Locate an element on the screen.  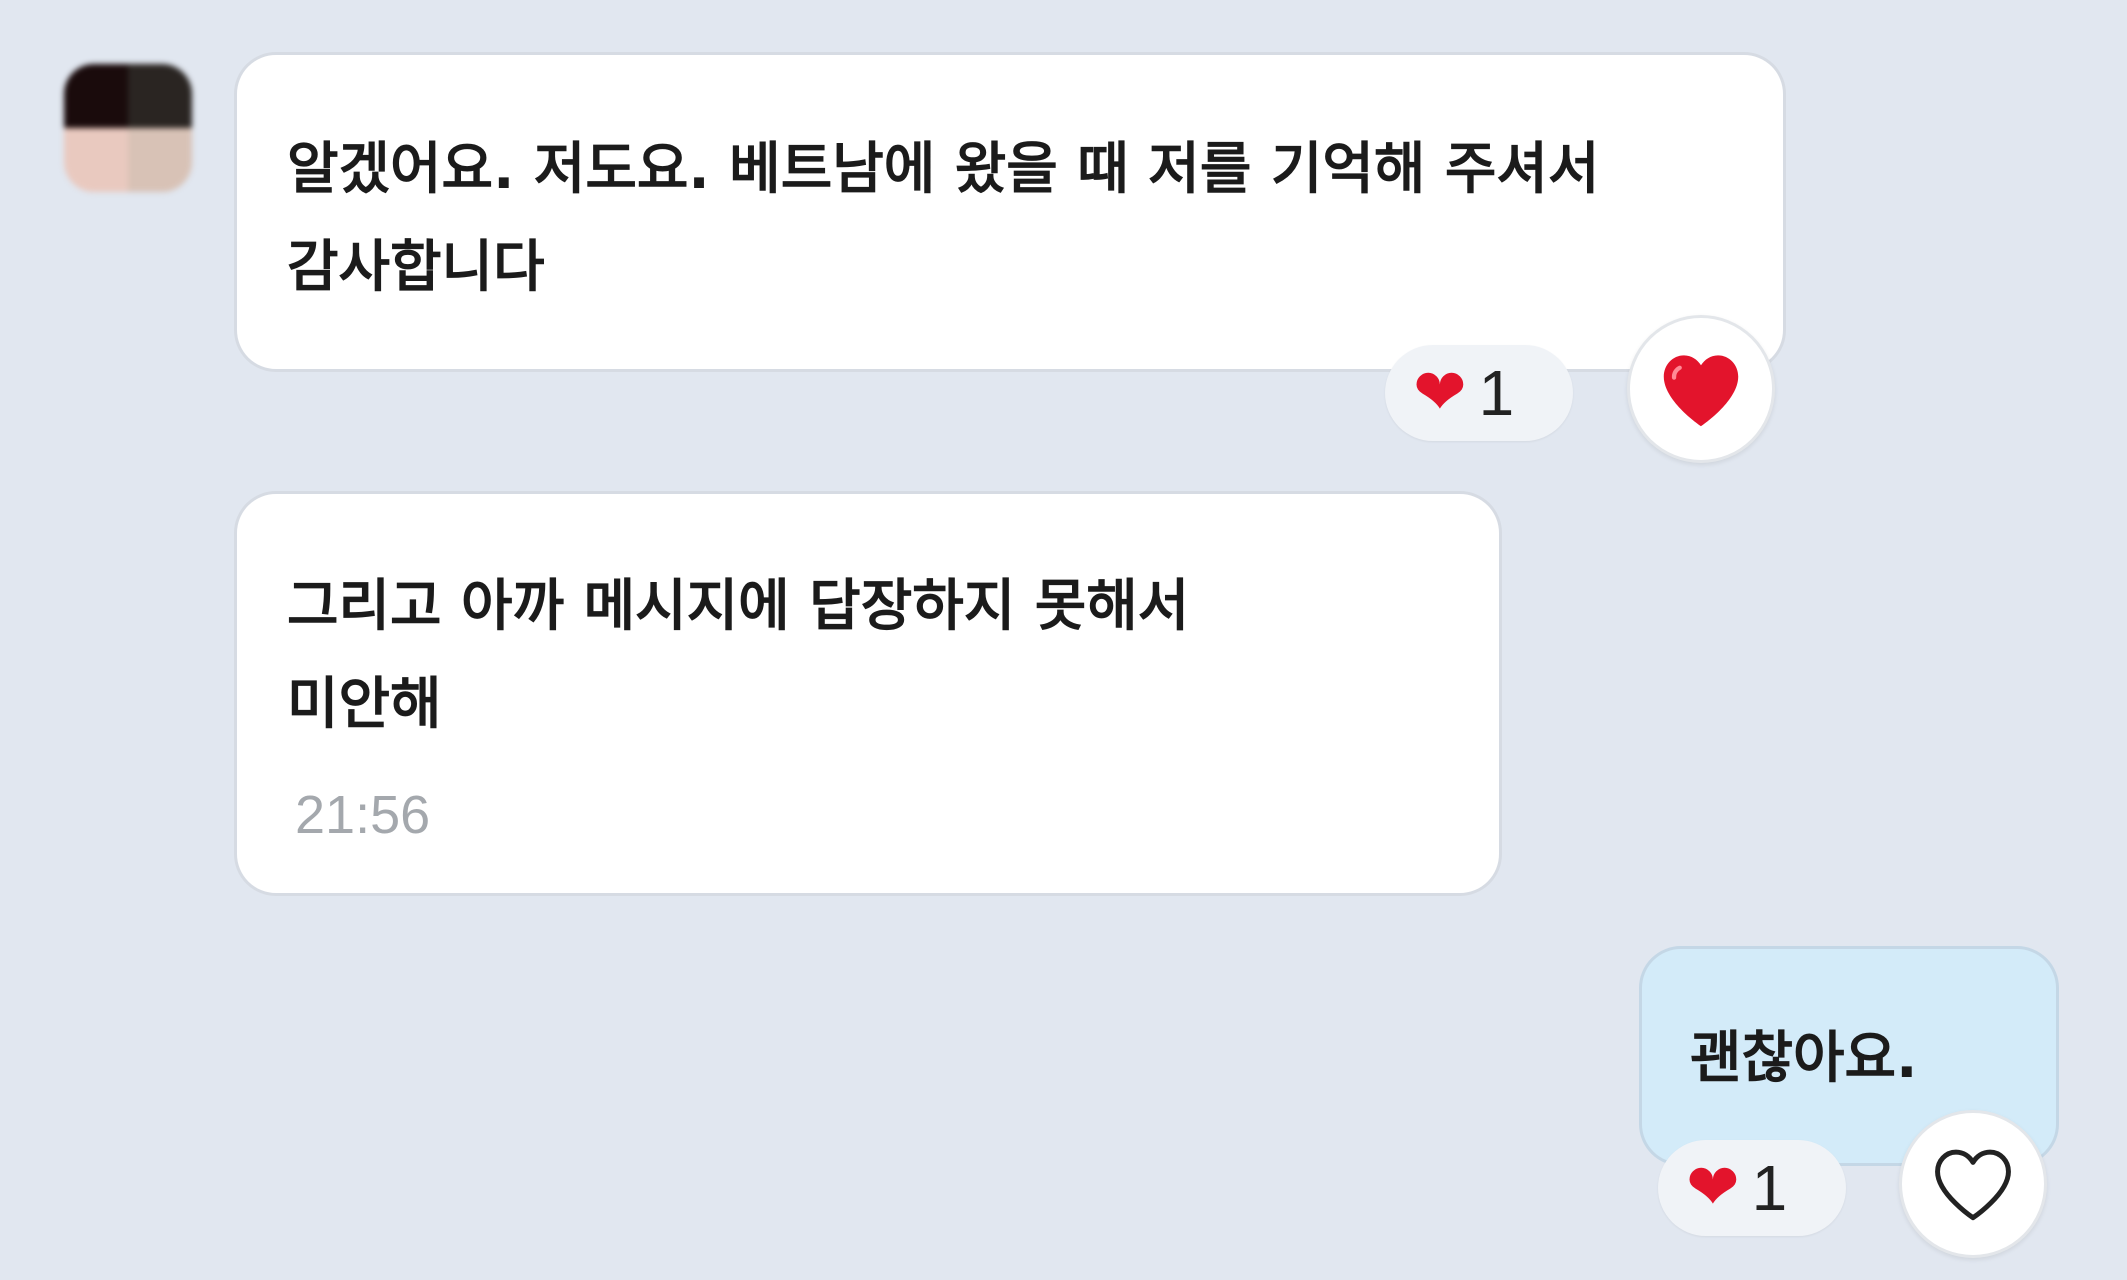
message-line: 미안해 is located at coordinates (364, 704).